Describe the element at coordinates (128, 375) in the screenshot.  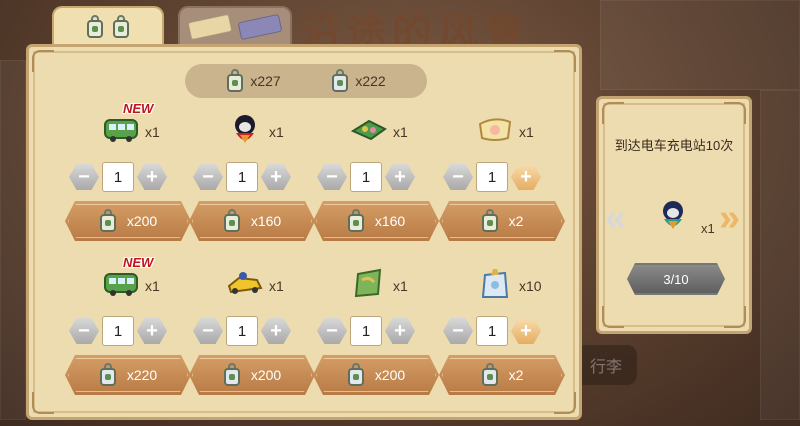
I see `buy-button: x220` at that location.